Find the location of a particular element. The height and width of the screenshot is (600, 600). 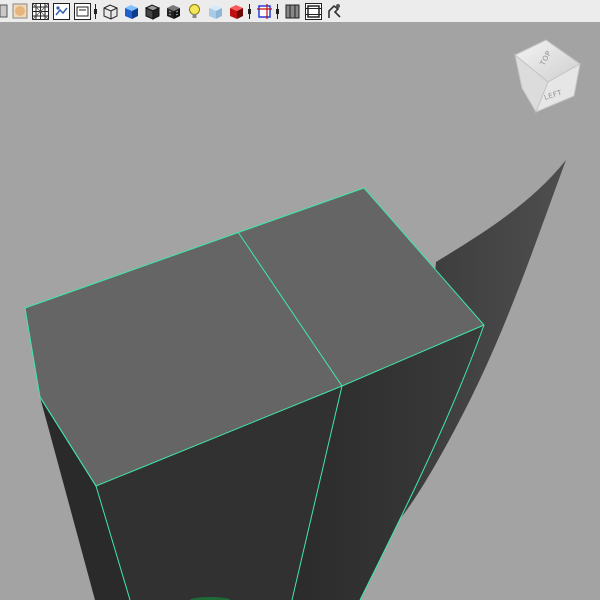

xray-icon is located at coordinates (215, 11).